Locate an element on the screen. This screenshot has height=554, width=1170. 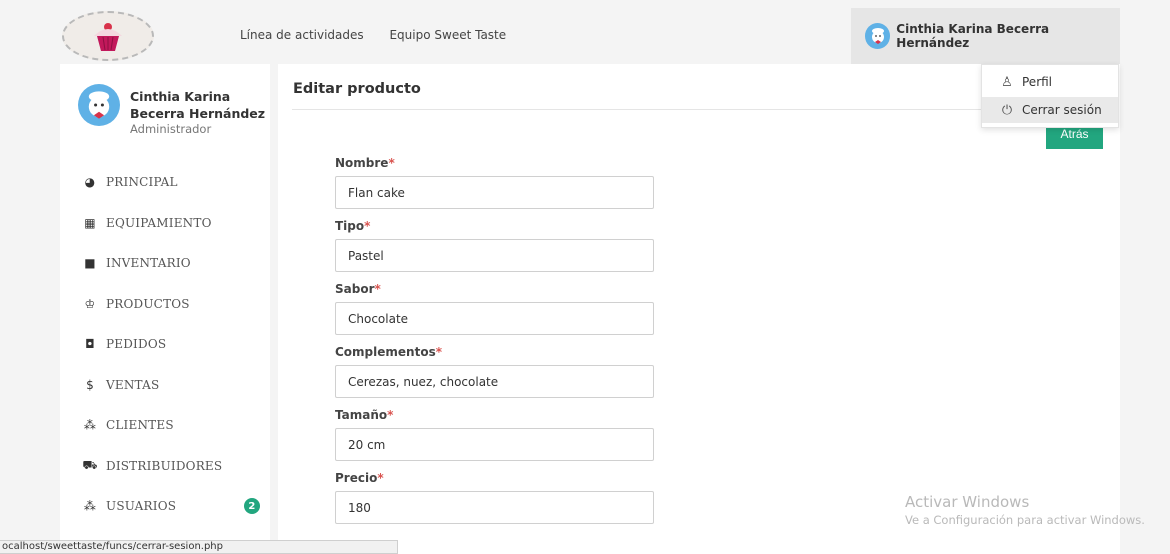
bag-icon: ◘ is located at coordinates (90, 344).